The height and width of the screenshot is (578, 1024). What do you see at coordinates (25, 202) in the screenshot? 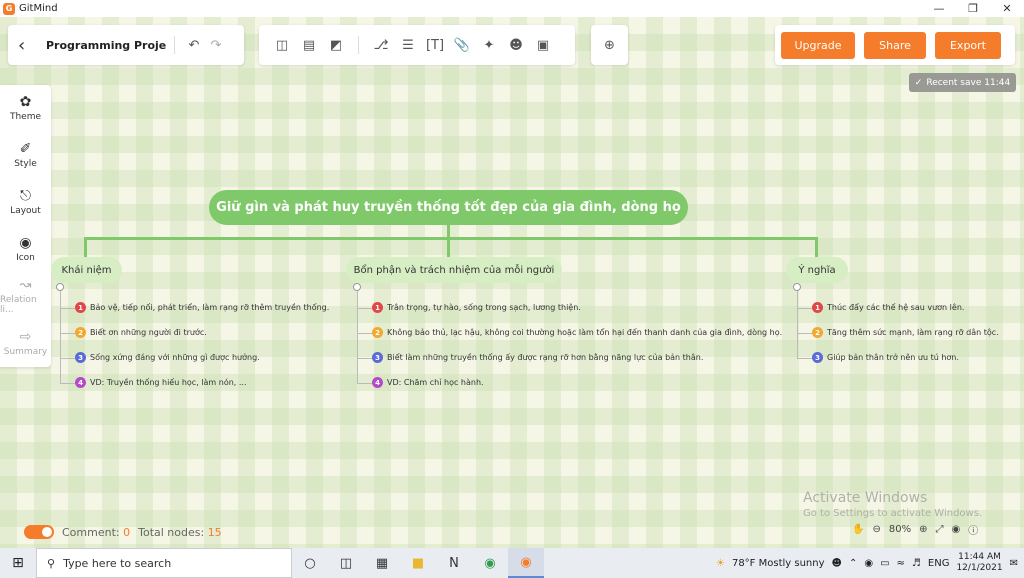
I see `sidebar-item-layout: ⎋ Layout` at bounding box center [25, 202].